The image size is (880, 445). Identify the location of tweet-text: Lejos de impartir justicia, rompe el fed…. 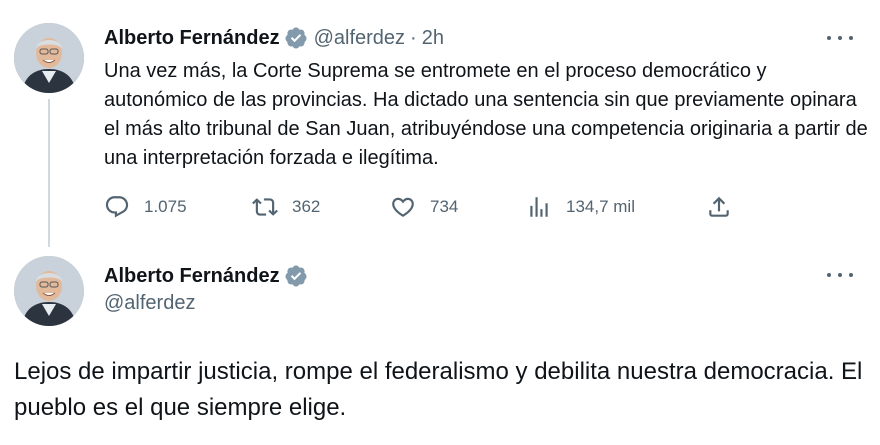
(438, 389).